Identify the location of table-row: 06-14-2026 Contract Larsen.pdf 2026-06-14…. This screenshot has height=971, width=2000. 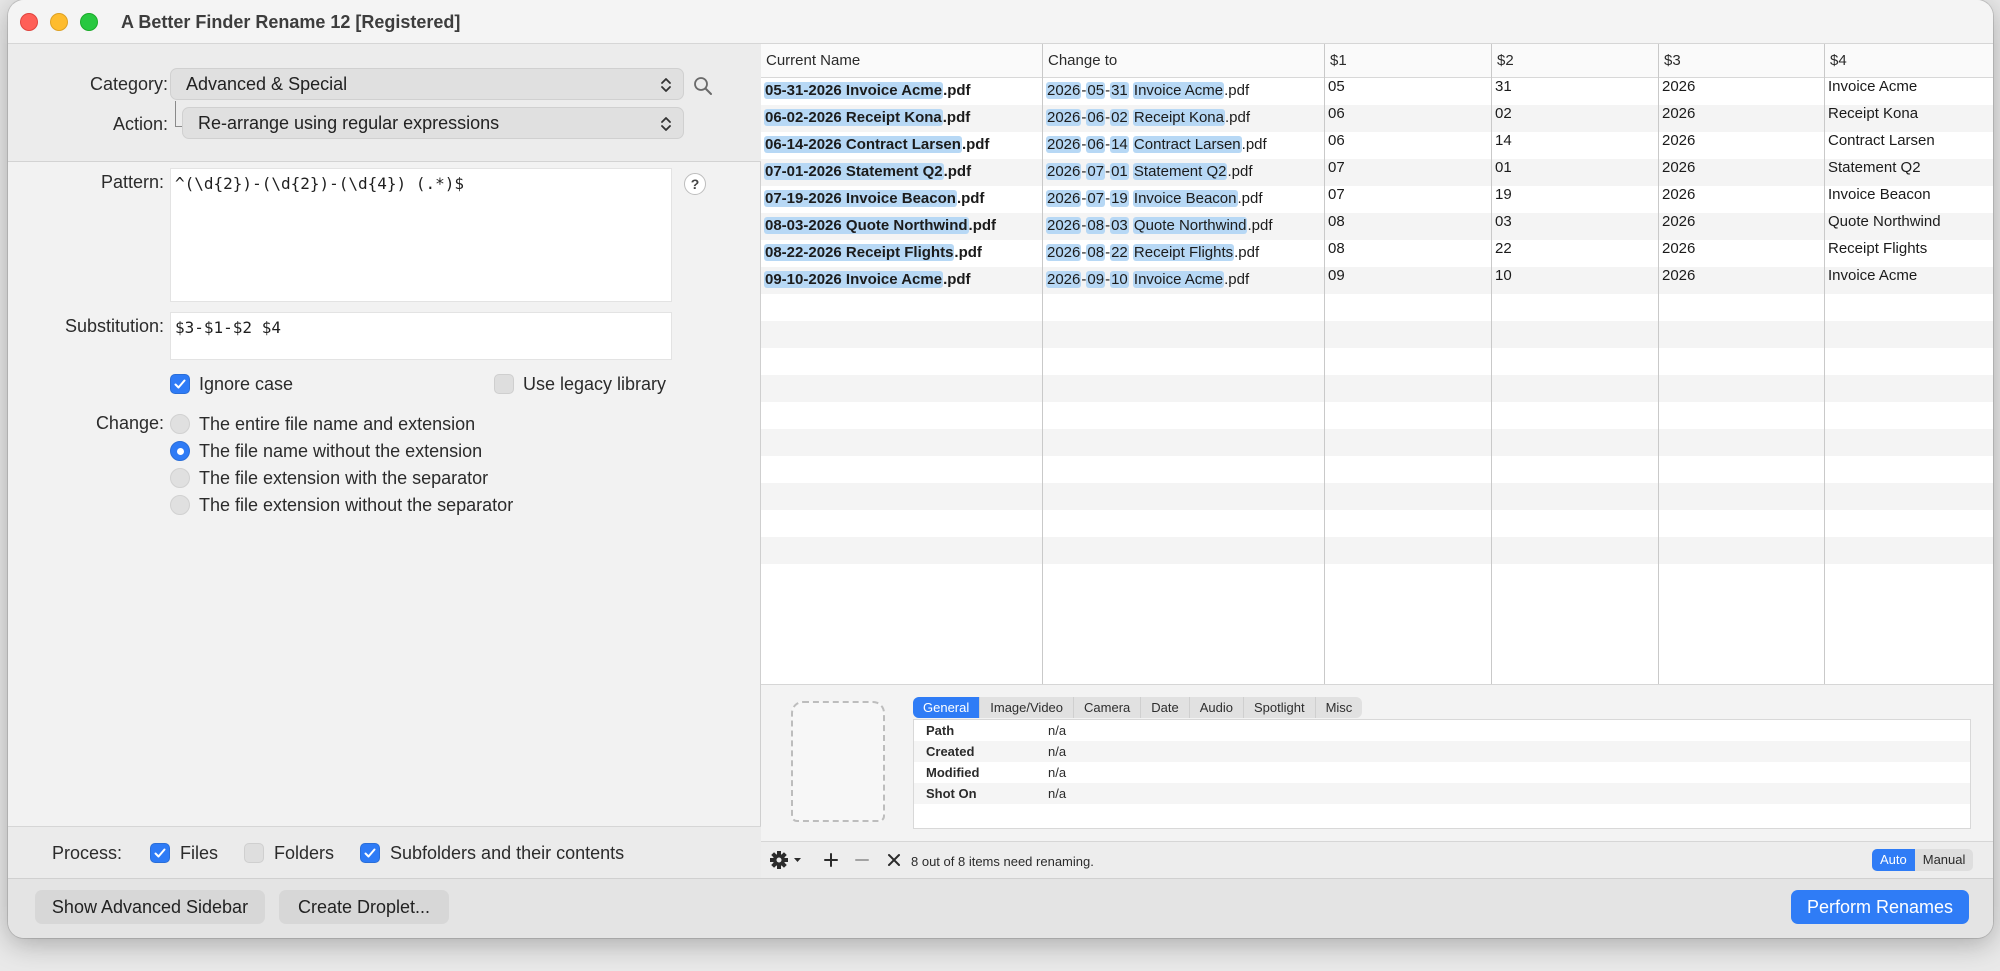
(1377, 145).